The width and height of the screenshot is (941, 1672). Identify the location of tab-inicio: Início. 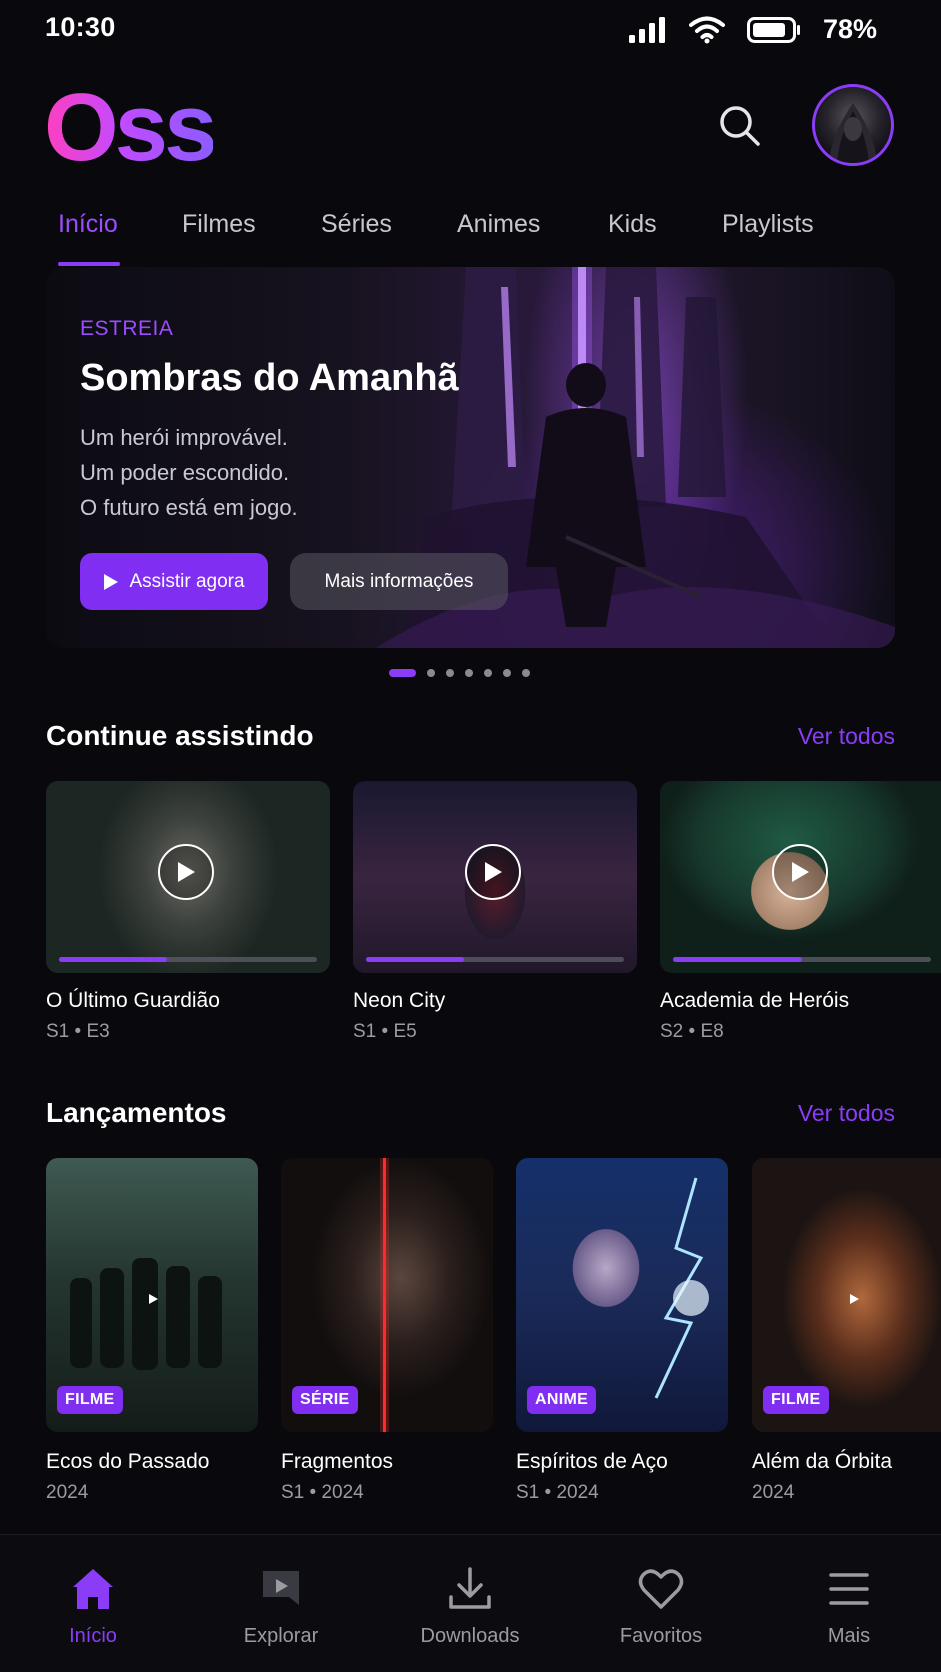
(88, 224).